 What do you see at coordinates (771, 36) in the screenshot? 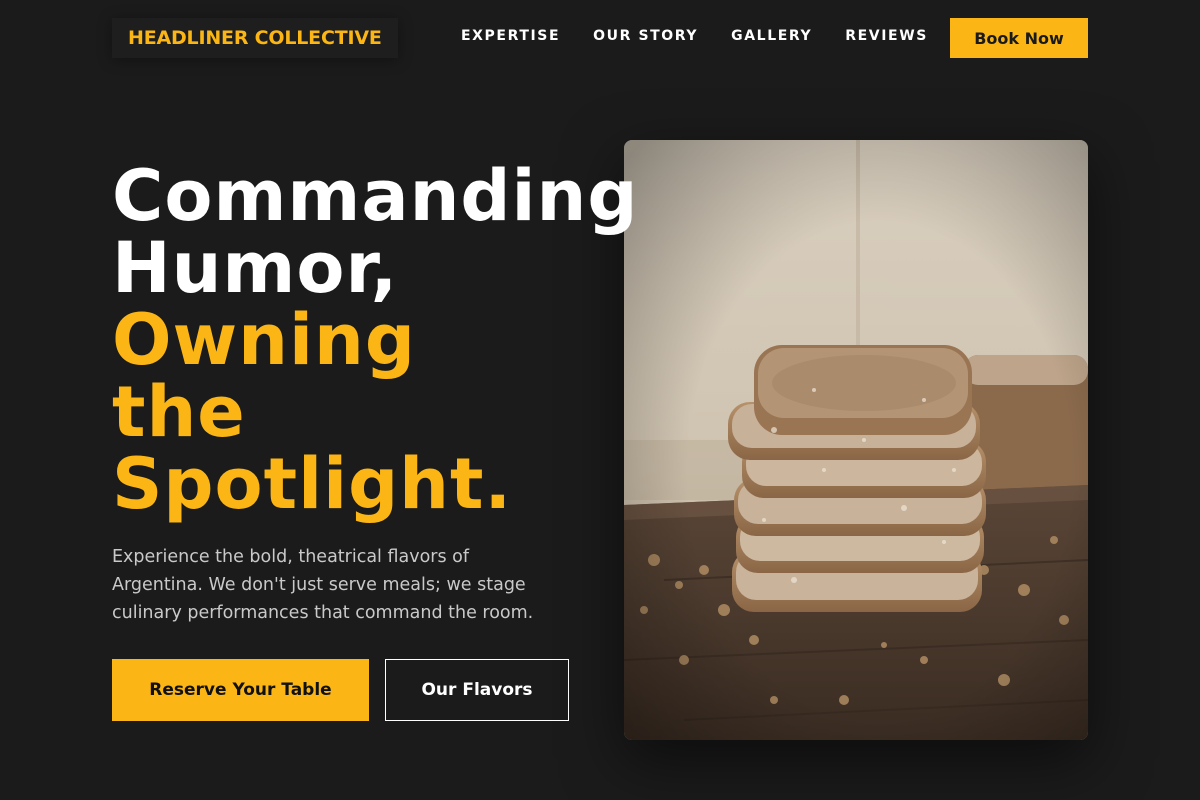
I see `nav-item-gallery: GALLERY` at bounding box center [771, 36].